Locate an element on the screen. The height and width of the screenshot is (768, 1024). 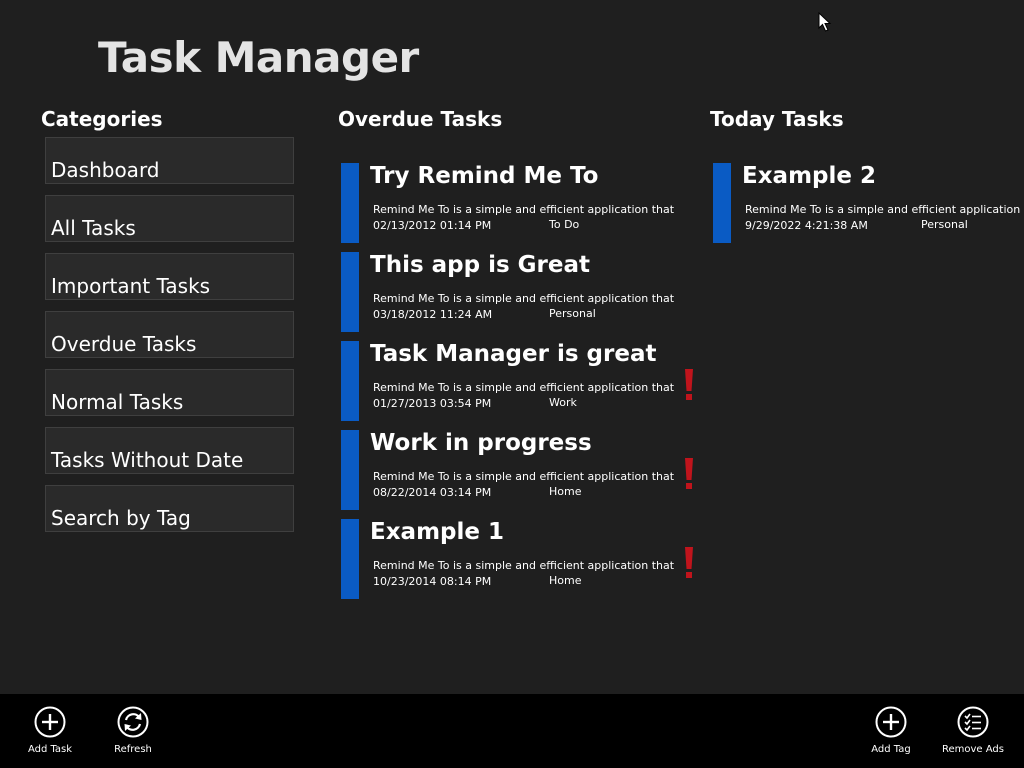
task-due-date: 9/29/2022 4:21:38 AM is located at coordinates (806, 225).